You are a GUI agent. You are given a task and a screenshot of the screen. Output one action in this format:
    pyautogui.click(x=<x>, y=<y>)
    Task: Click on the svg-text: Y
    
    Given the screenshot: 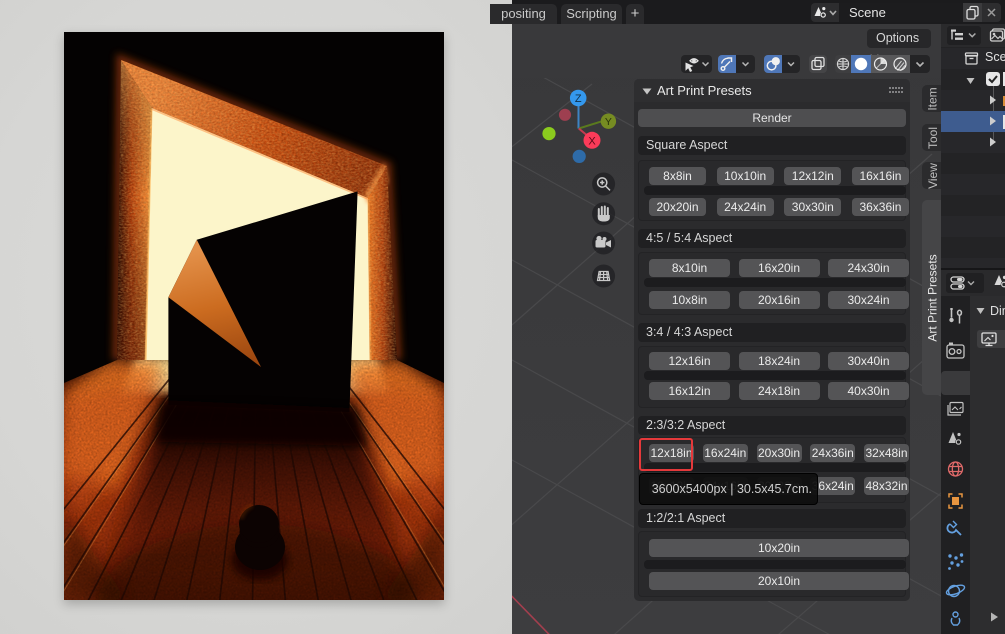 What is the action you would take?
    pyautogui.click(x=608, y=122)
    